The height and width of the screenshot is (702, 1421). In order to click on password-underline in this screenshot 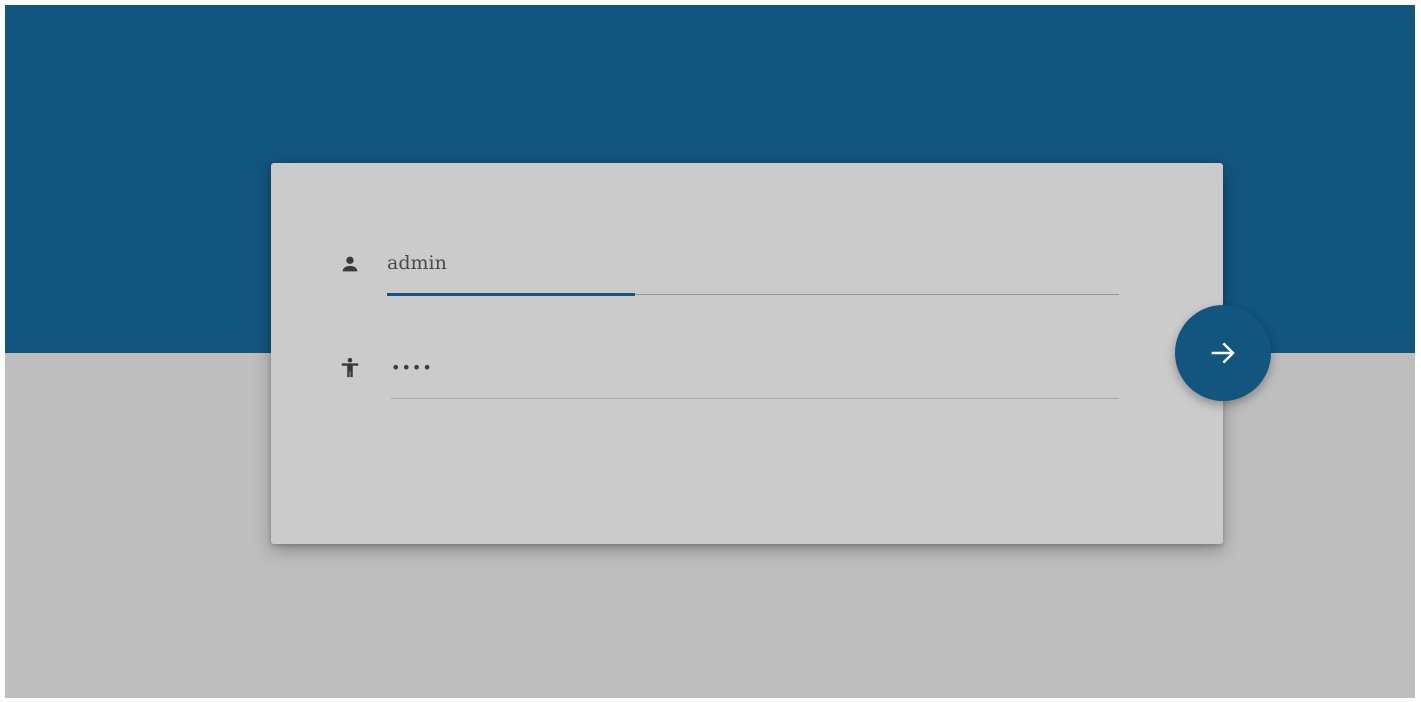, I will do `click(755, 398)`.